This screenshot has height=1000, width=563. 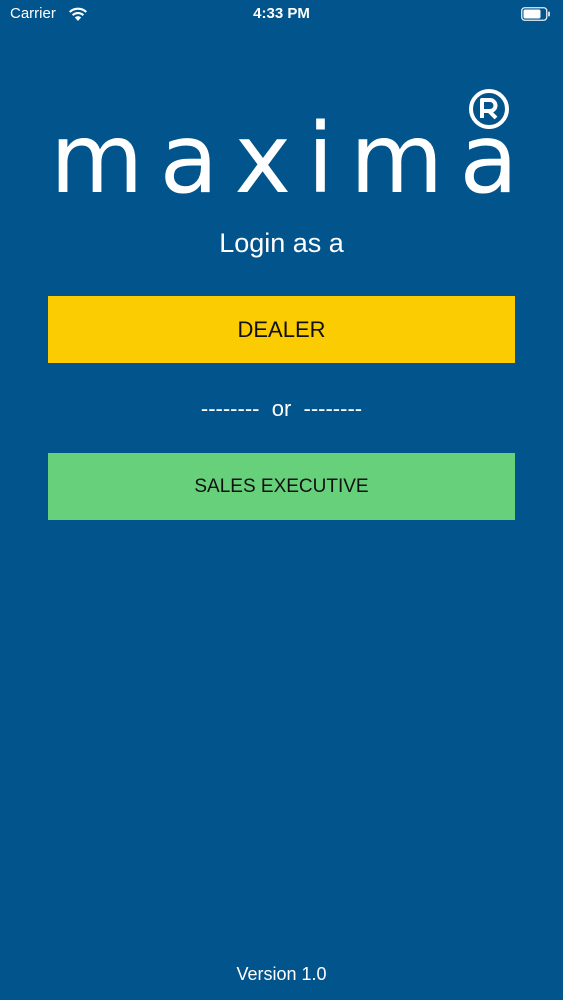 What do you see at coordinates (281, 408) in the screenshot?
I see `or-separator: -------- or --------` at bounding box center [281, 408].